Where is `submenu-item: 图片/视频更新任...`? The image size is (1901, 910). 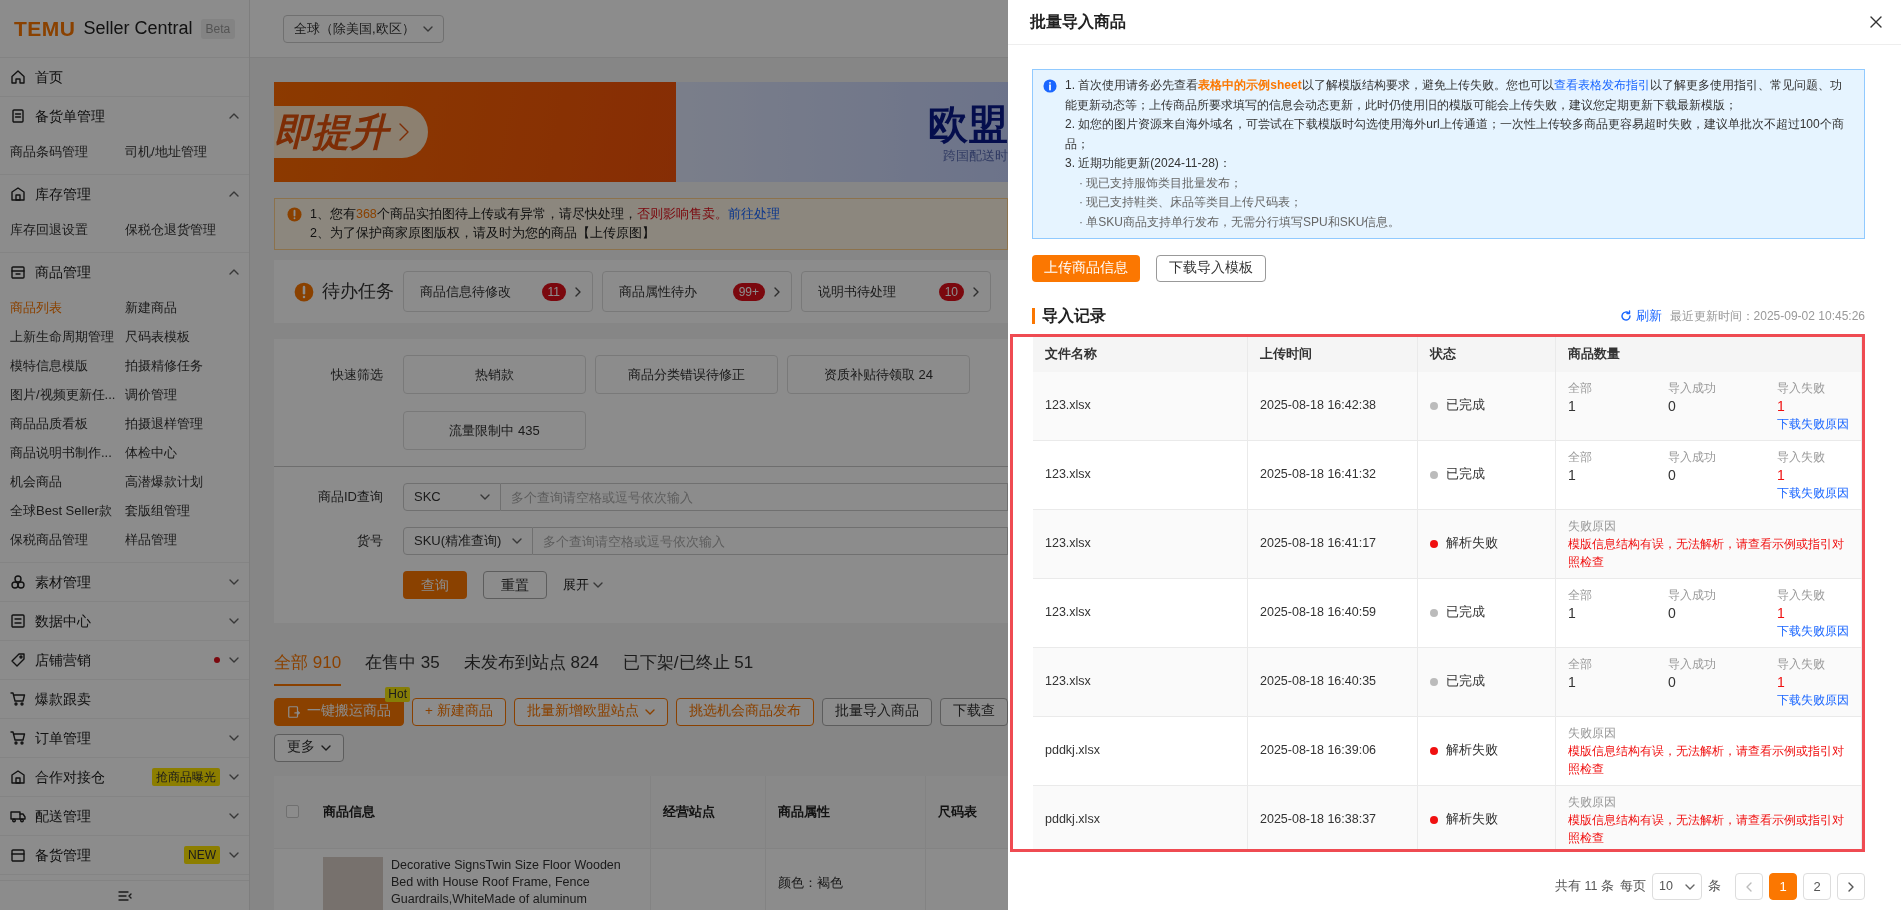 submenu-item: 图片/视频更新任... is located at coordinates (67, 394).